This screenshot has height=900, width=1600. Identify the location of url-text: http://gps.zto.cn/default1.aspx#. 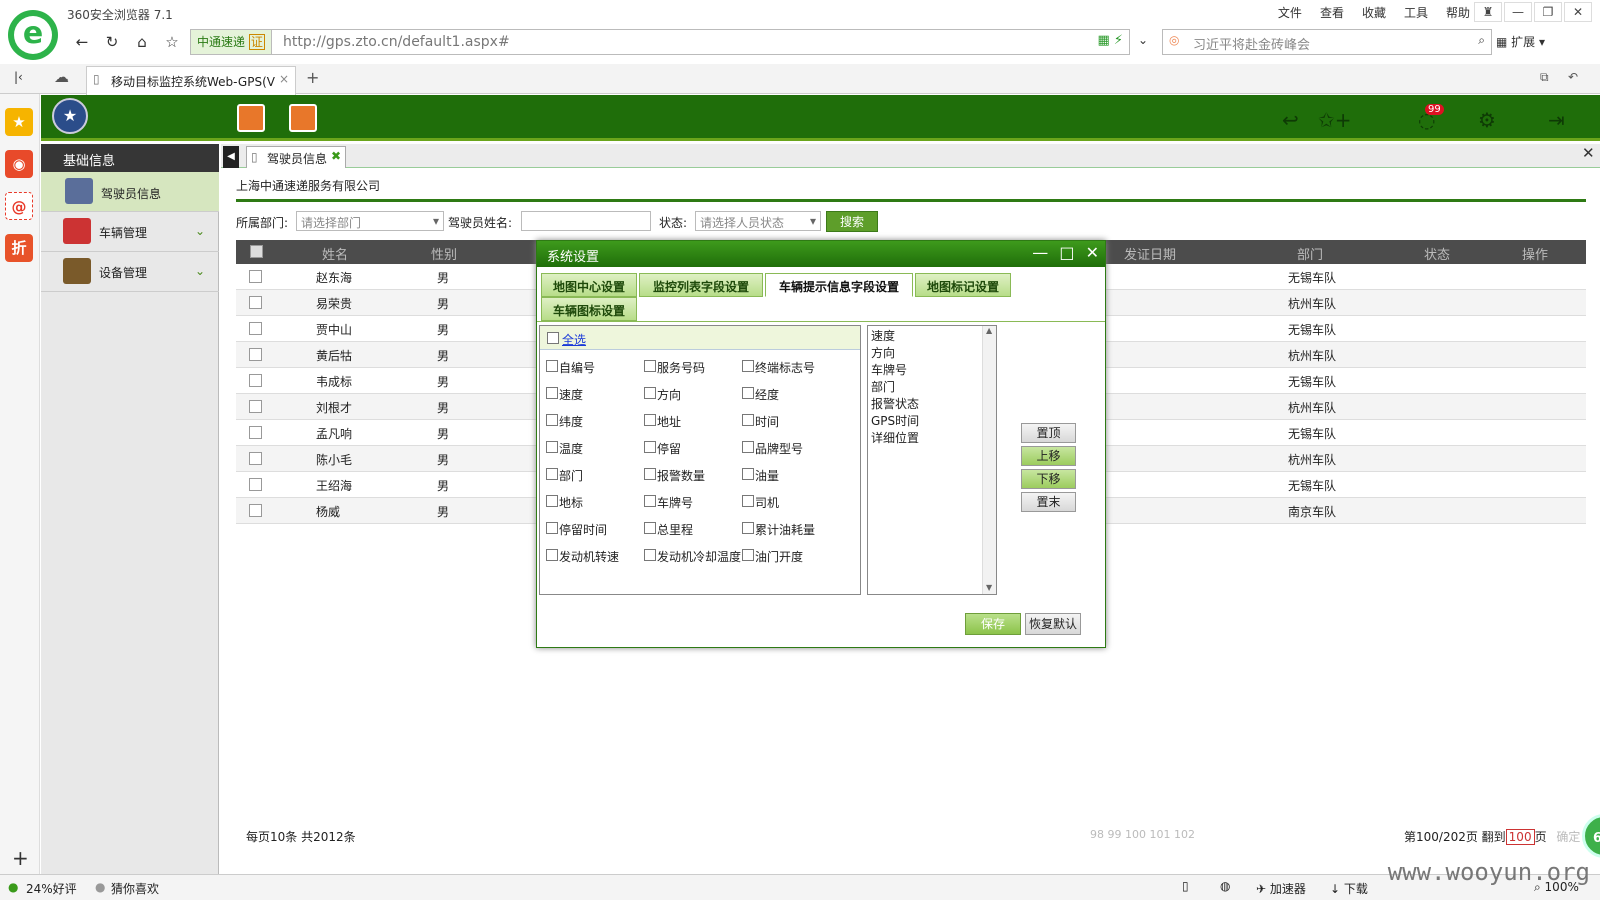
(396, 42).